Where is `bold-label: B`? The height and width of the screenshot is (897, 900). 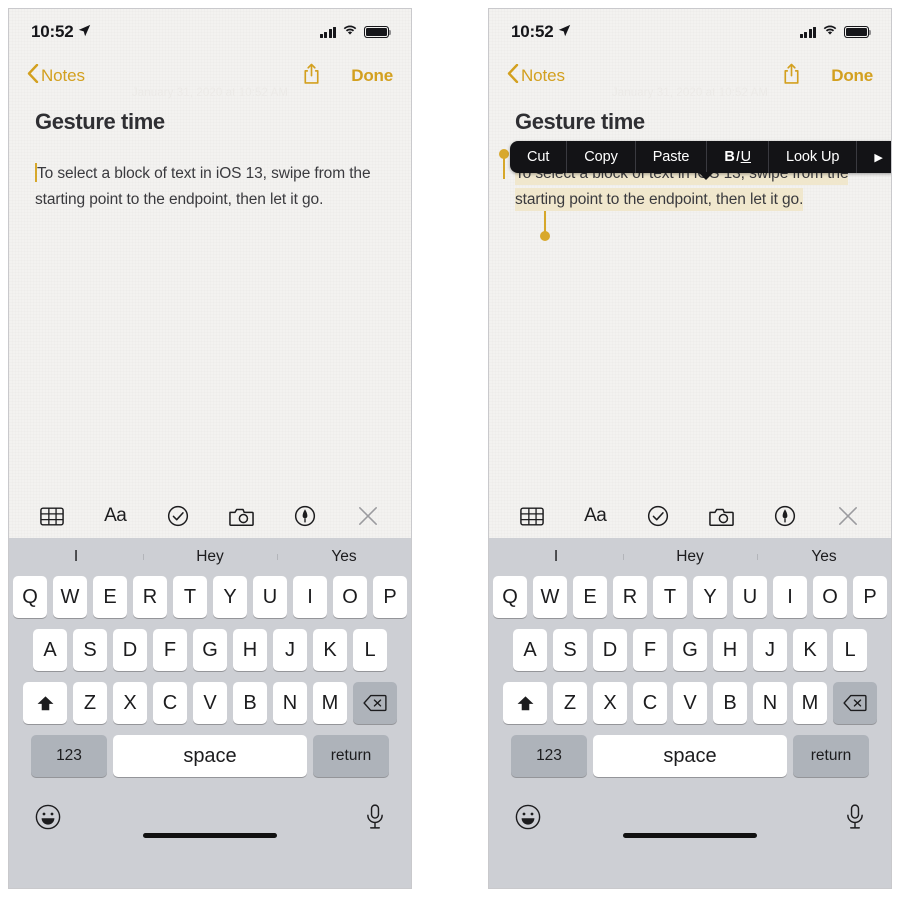 bold-label: B is located at coordinates (729, 157).